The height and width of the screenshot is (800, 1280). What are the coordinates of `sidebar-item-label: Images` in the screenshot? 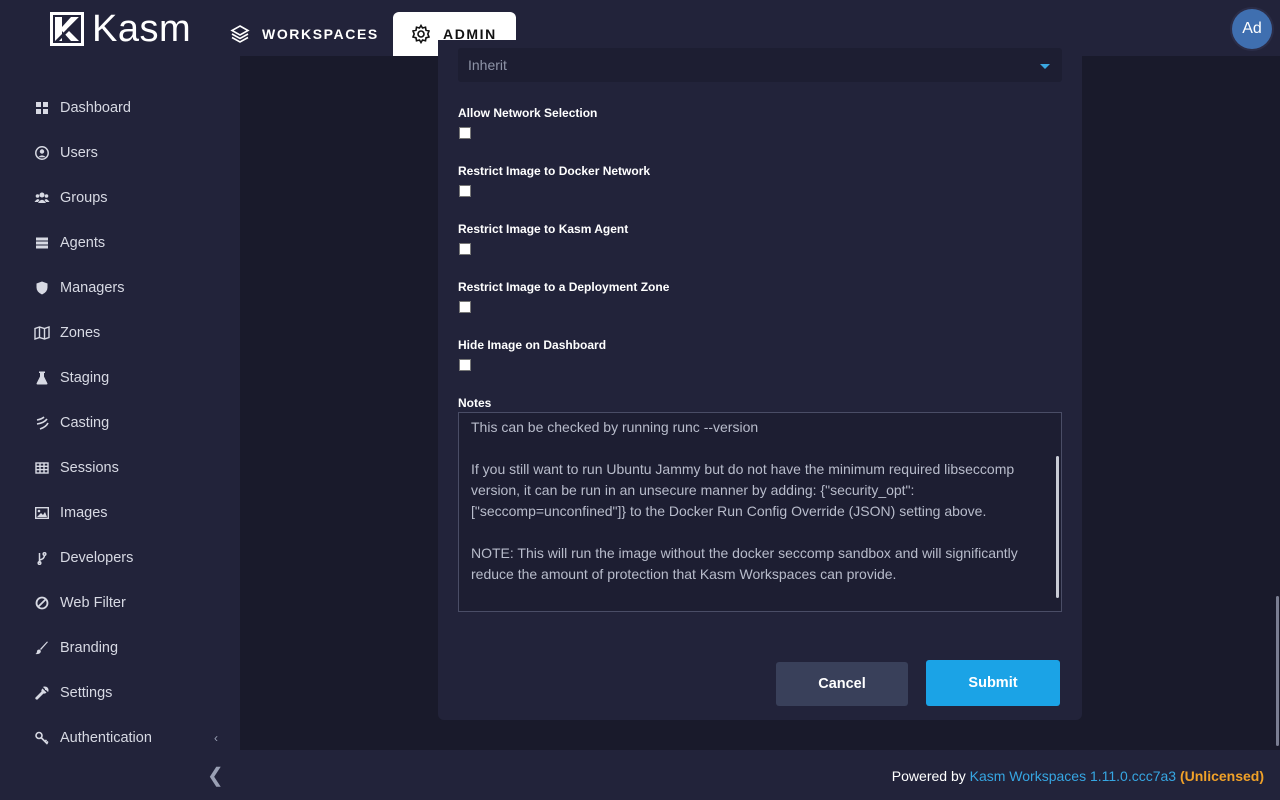 It's located at (84, 513).